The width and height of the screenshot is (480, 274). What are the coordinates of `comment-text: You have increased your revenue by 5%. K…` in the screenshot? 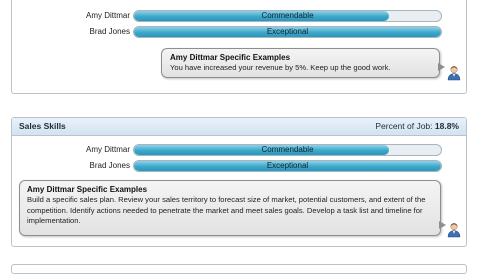 It's located at (280, 67).